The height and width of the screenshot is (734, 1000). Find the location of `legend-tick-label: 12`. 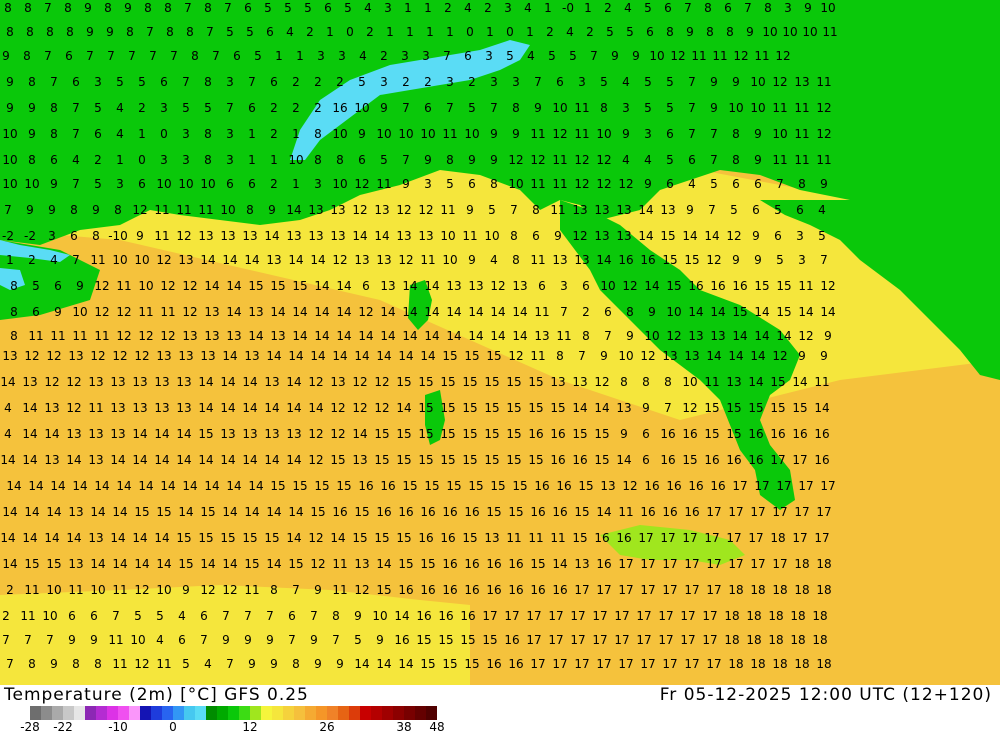

legend-tick-label: 12 is located at coordinates (250, 727).